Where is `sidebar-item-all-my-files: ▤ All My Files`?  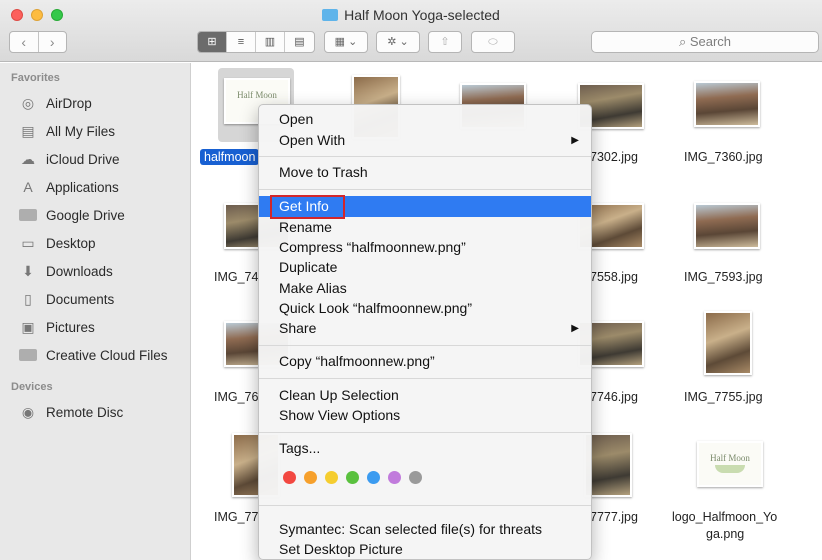
sidebar-item-all-my-files: ▤ All My Files is located at coordinates (67, 131).